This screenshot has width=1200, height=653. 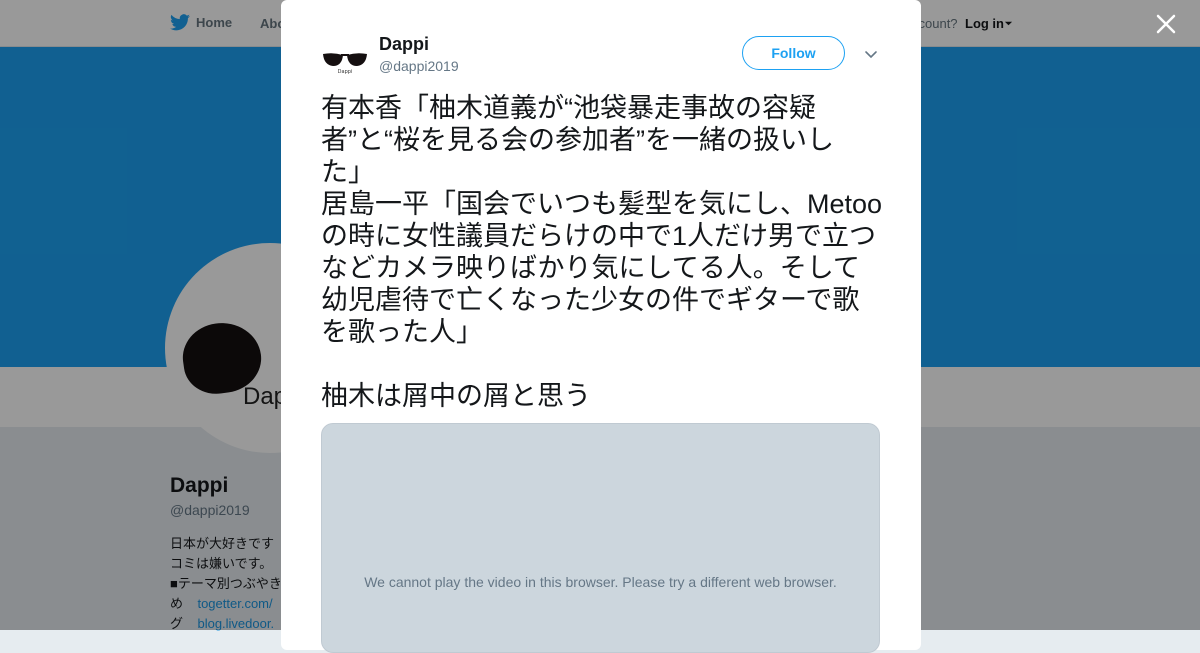 What do you see at coordinates (345, 62) in the screenshot?
I see `author-avatar: Dappi` at bounding box center [345, 62].